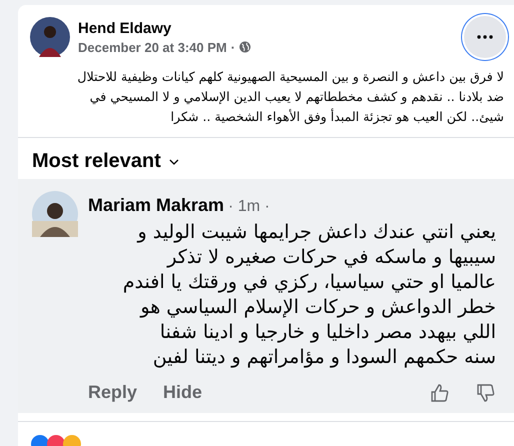 The image size is (514, 446). What do you see at coordinates (152, 47) in the screenshot?
I see `post-time: December 20 at 3:40 PM` at bounding box center [152, 47].